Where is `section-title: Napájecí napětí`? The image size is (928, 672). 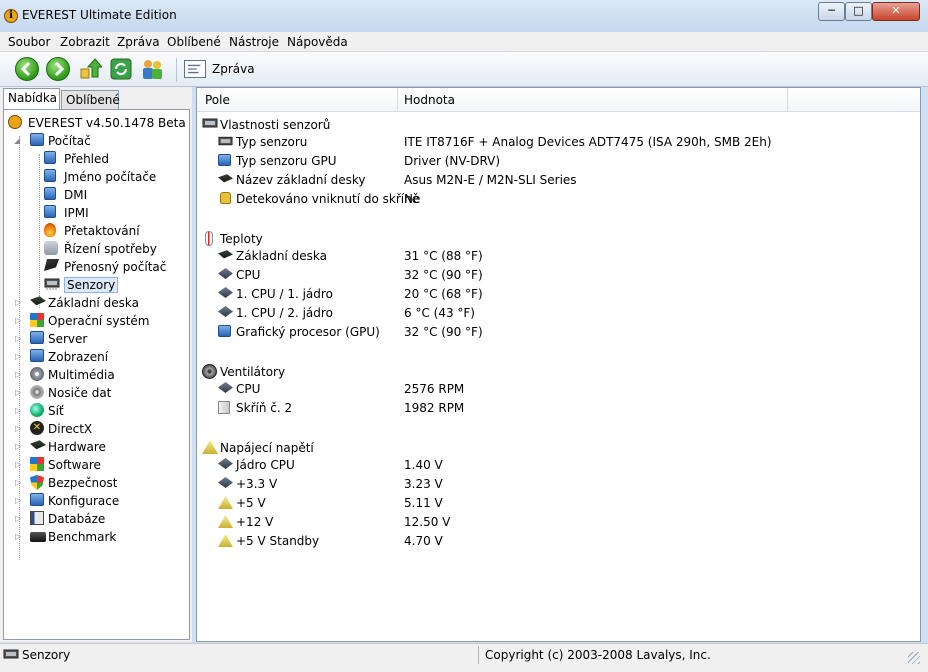
section-title: Napájecí napětí is located at coordinates (267, 448).